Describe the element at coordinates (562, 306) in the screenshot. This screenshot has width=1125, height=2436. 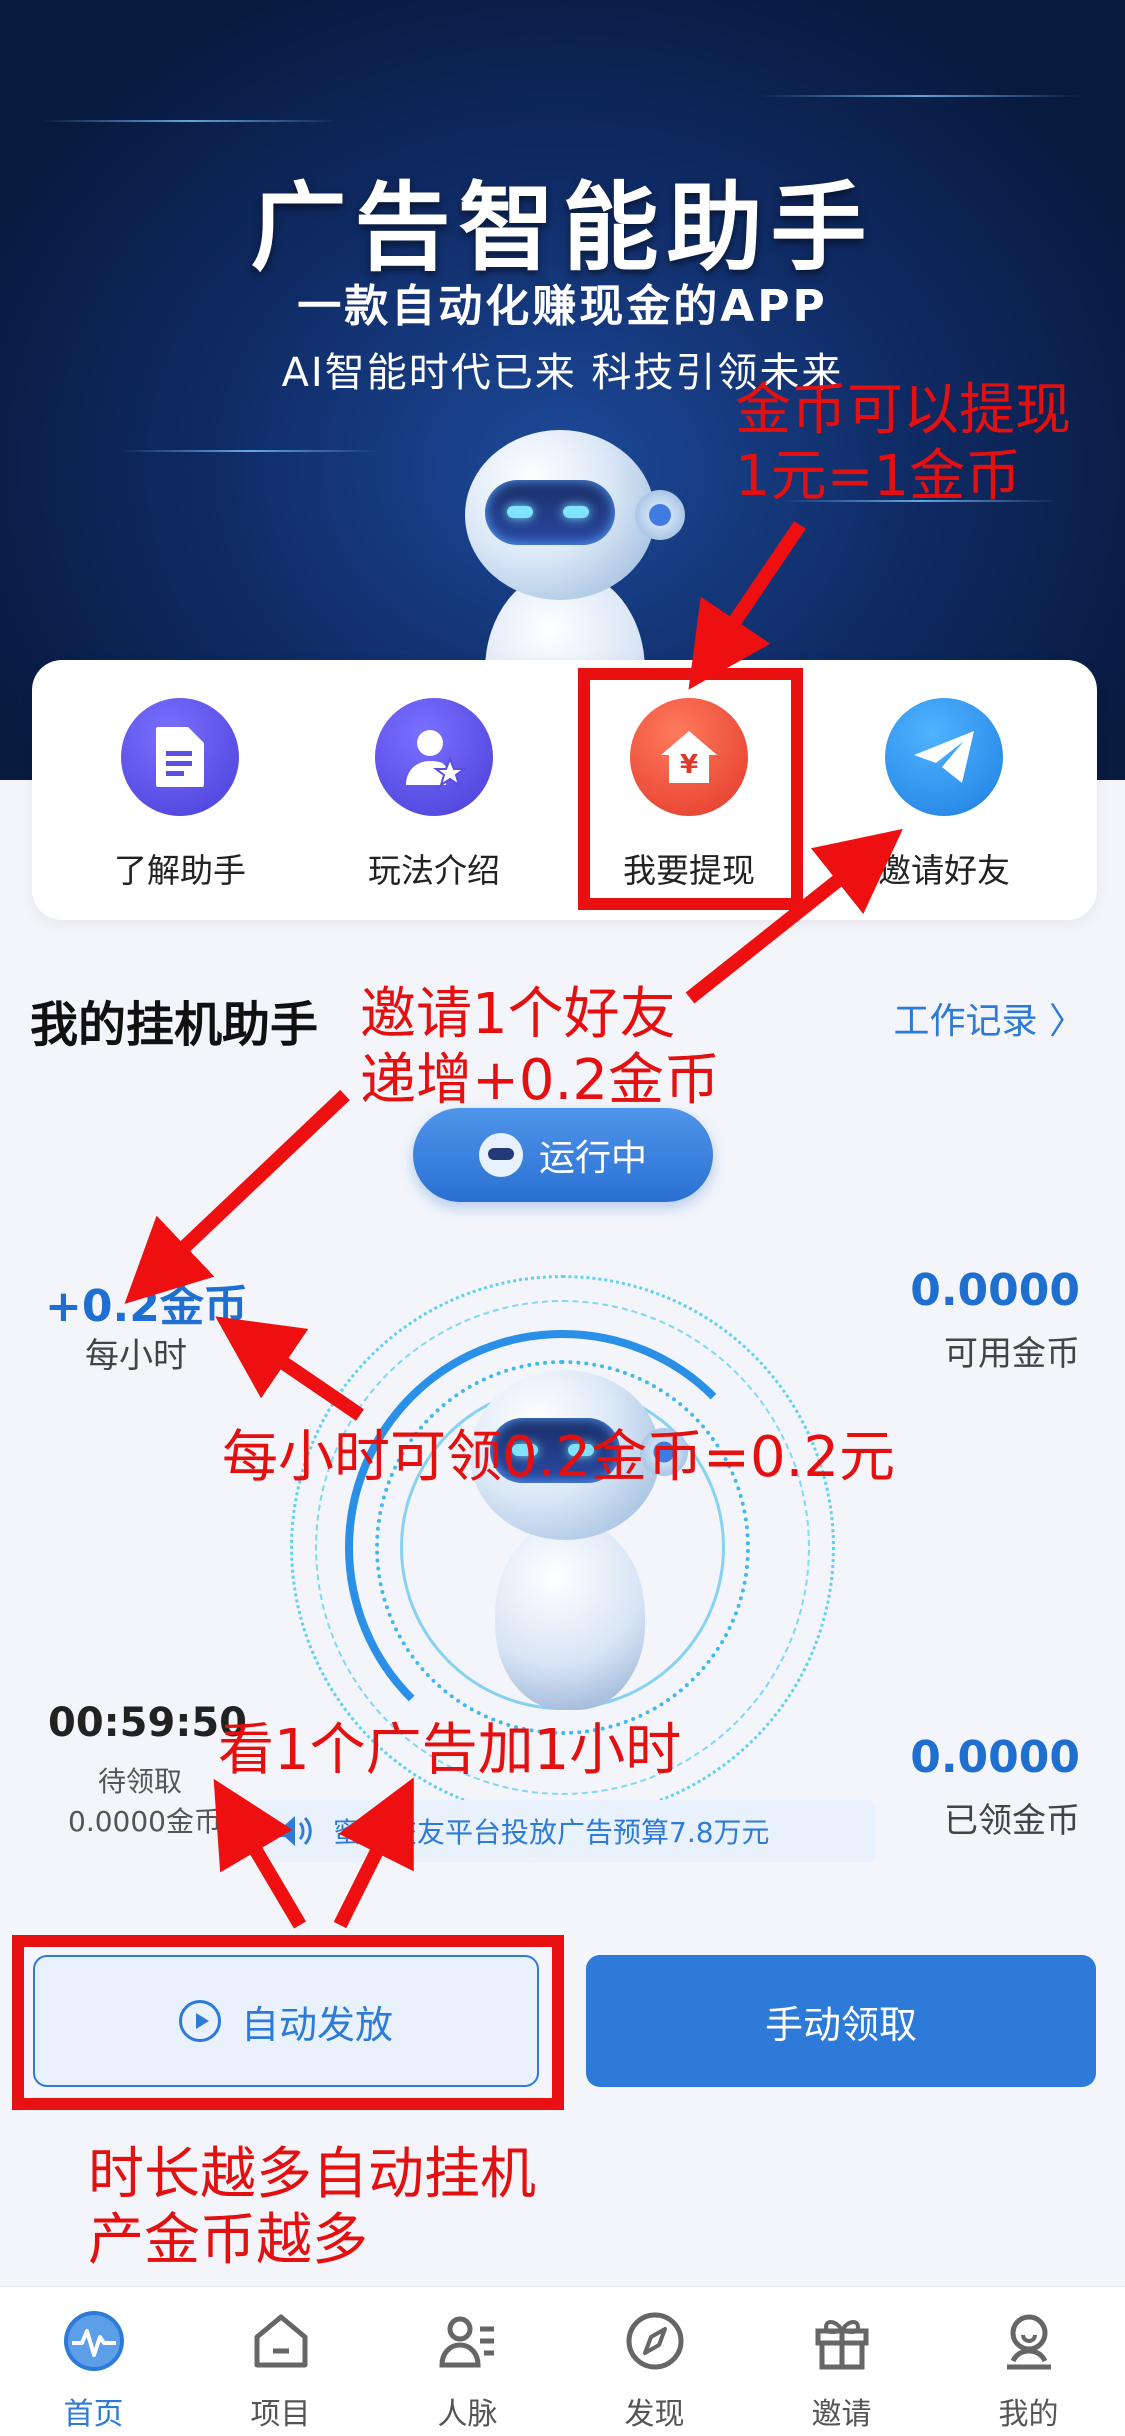
I see `banner-subtitle: 一款自动化赚现金的APP` at that location.